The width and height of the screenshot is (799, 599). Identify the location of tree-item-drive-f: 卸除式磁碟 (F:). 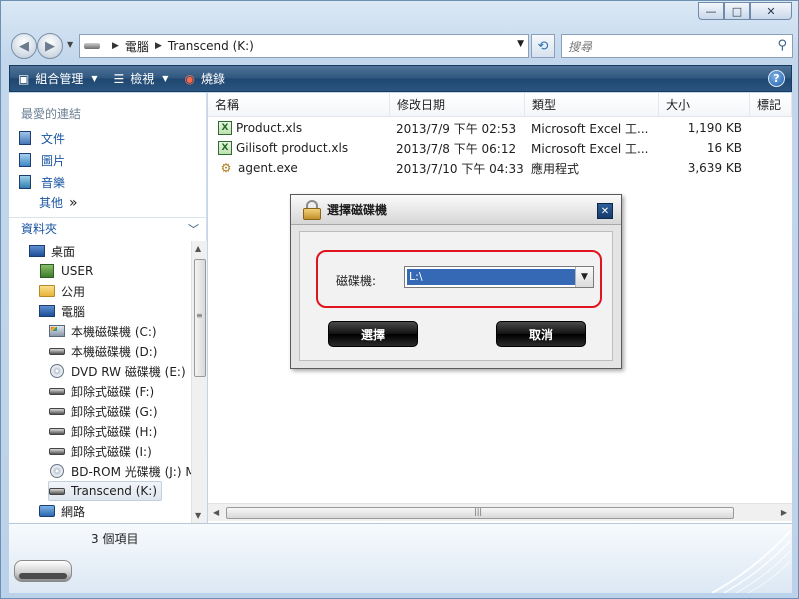
(101, 391).